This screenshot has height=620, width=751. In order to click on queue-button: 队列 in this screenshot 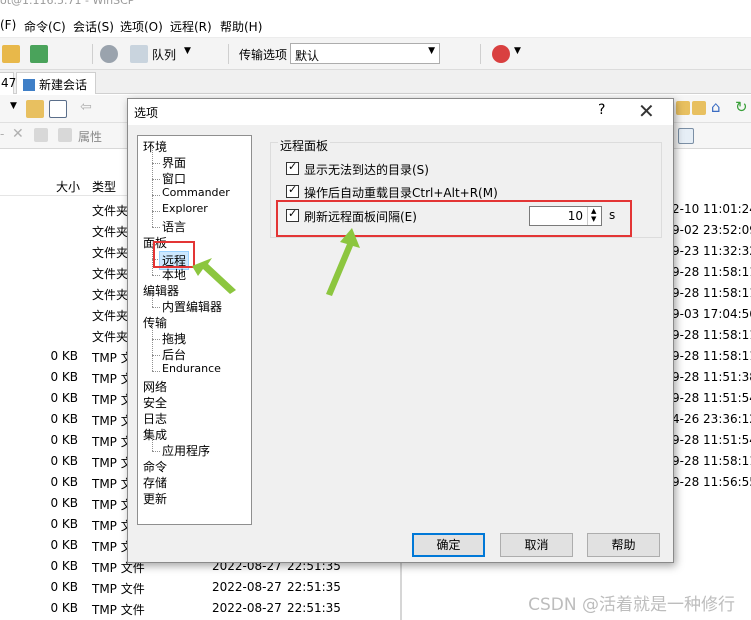, I will do `click(164, 54)`.